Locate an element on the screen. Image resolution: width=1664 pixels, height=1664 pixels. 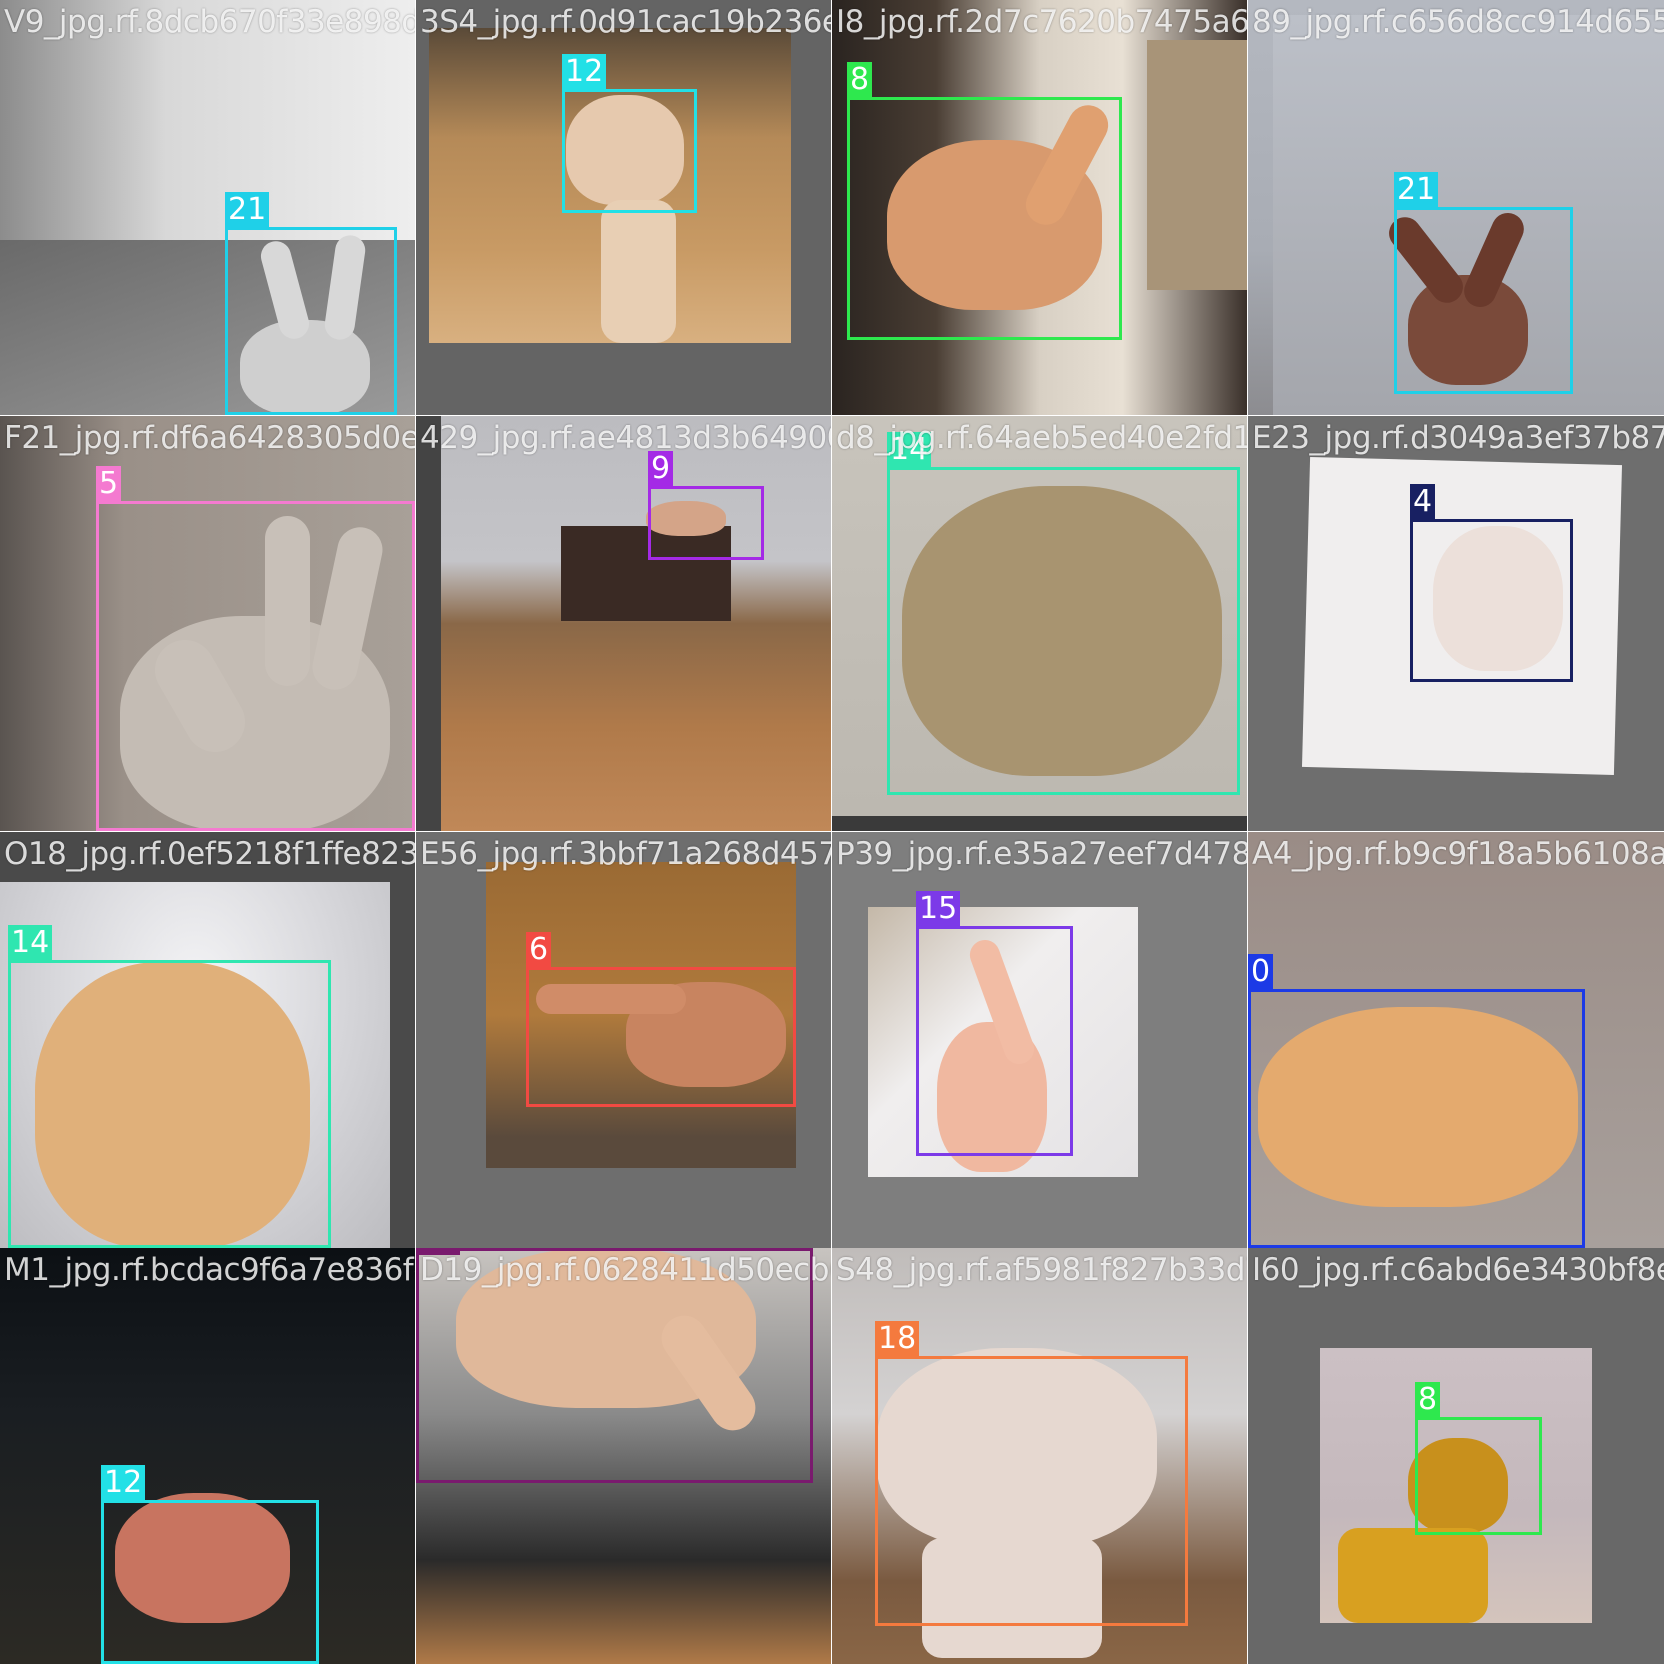
image-filename: F21_jpg.rf.df6a6428305d0e1 is located at coordinates (209, 438).